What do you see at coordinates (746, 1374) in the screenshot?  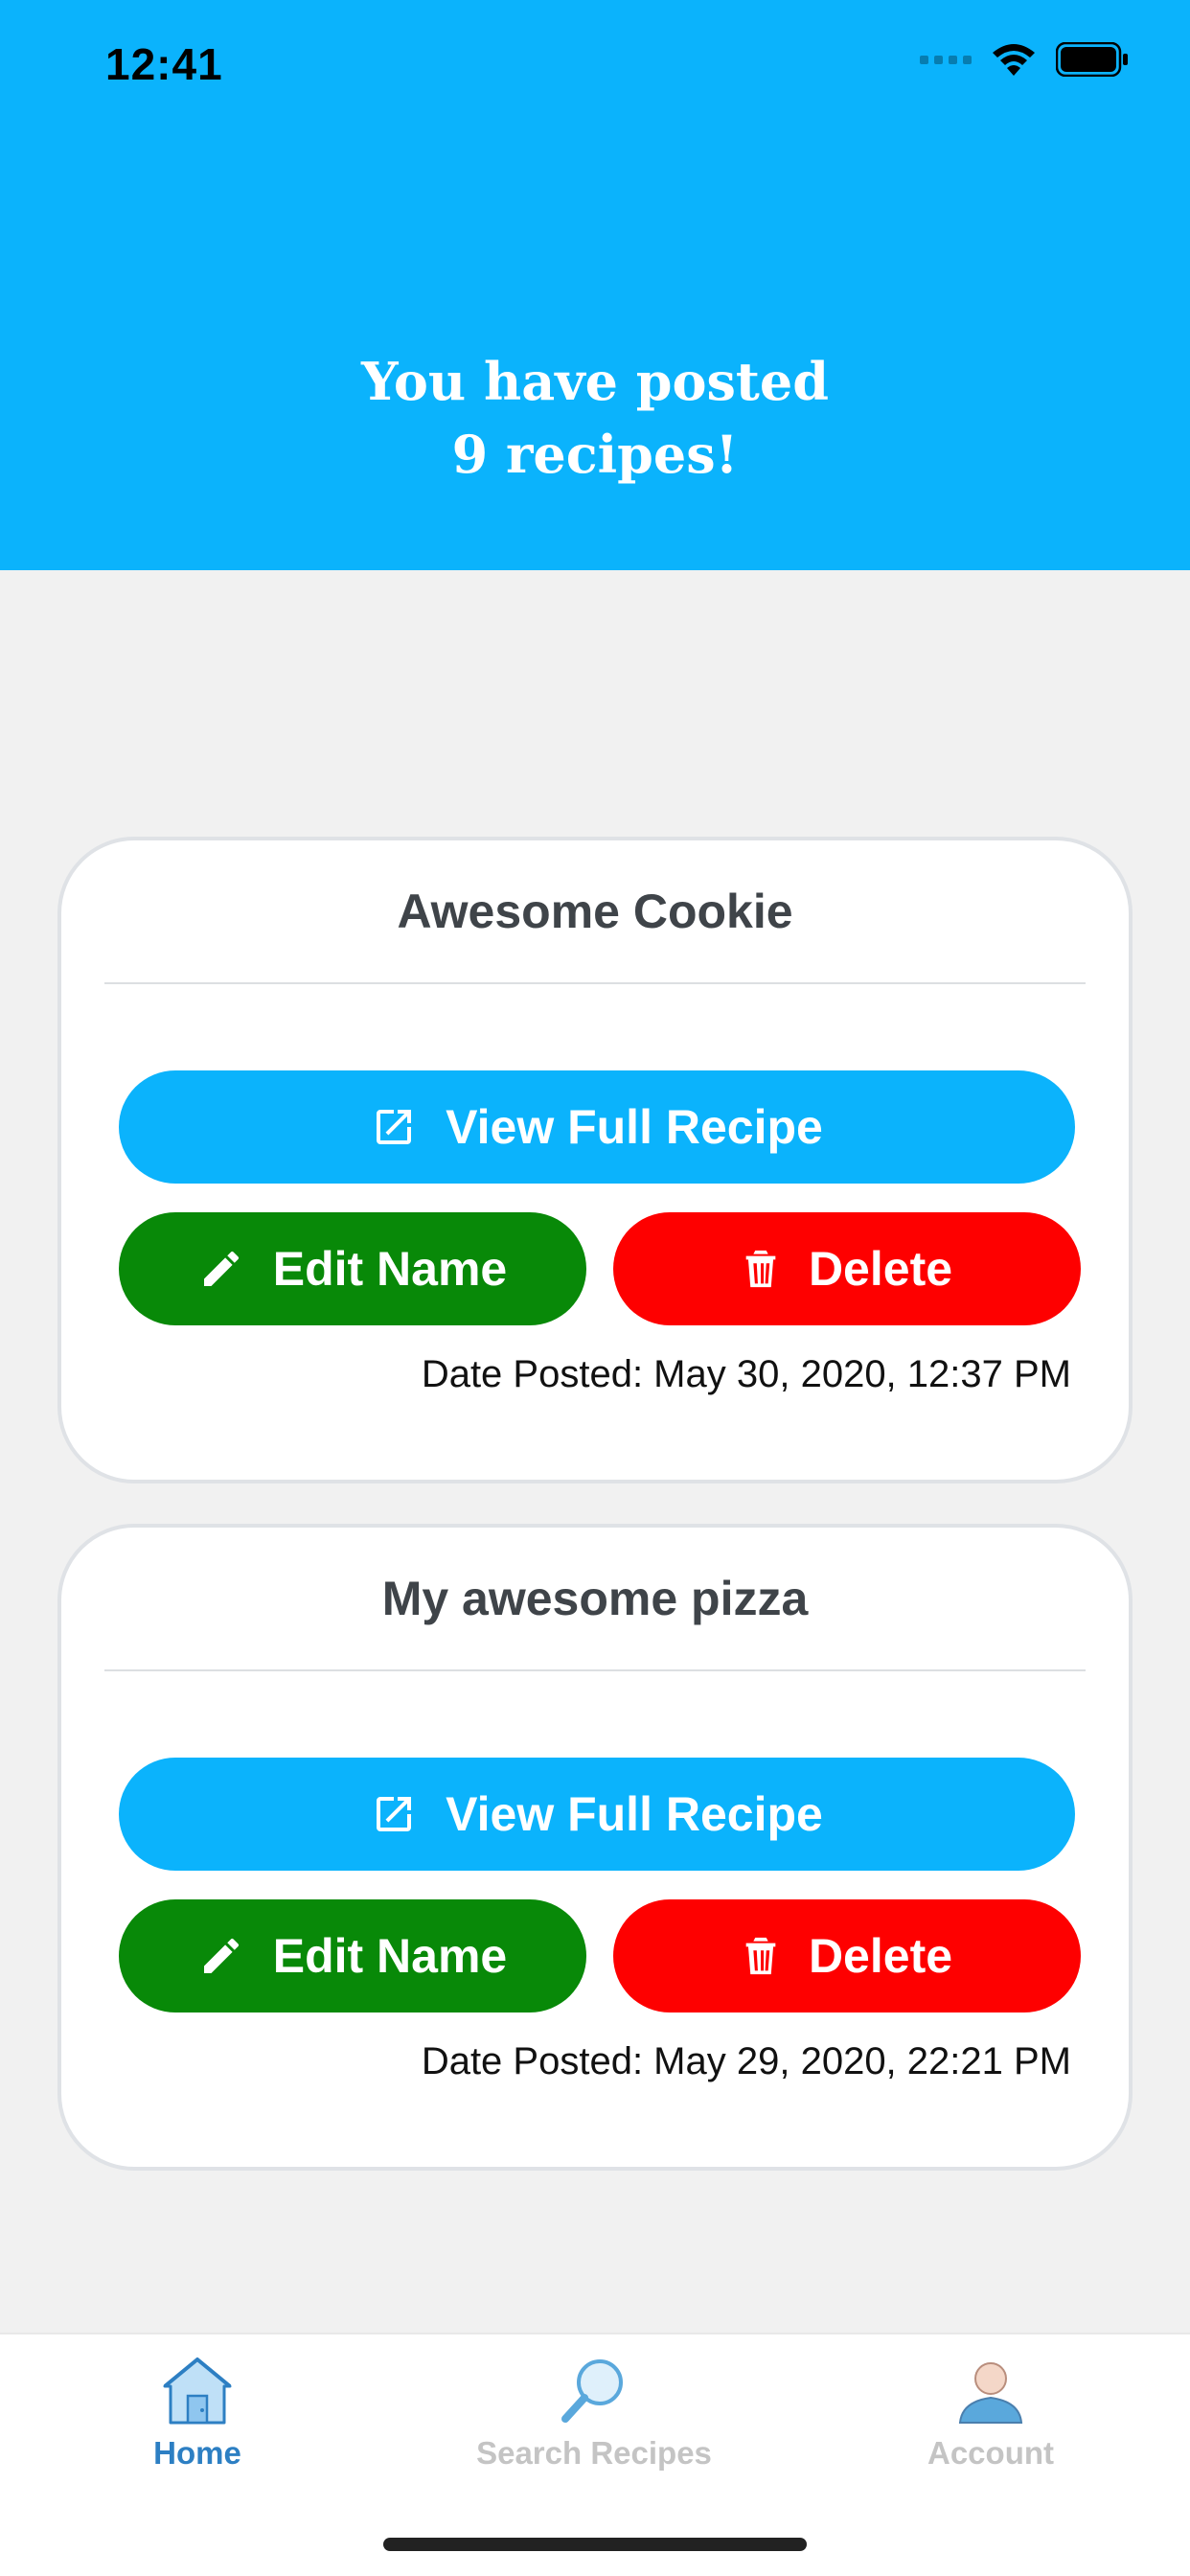 I see `date-posted: Date Posted: May 30, 2020, 12:37 PM` at bounding box center [746, 1374].